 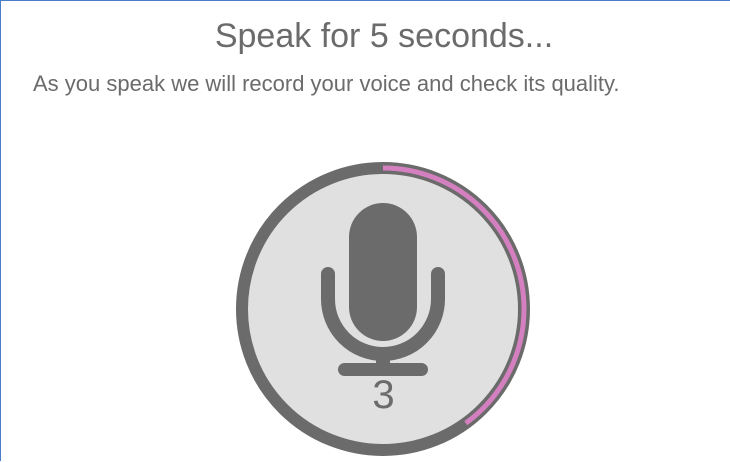 I want to click on countdown-number: 3, so click(x=383, y=395).